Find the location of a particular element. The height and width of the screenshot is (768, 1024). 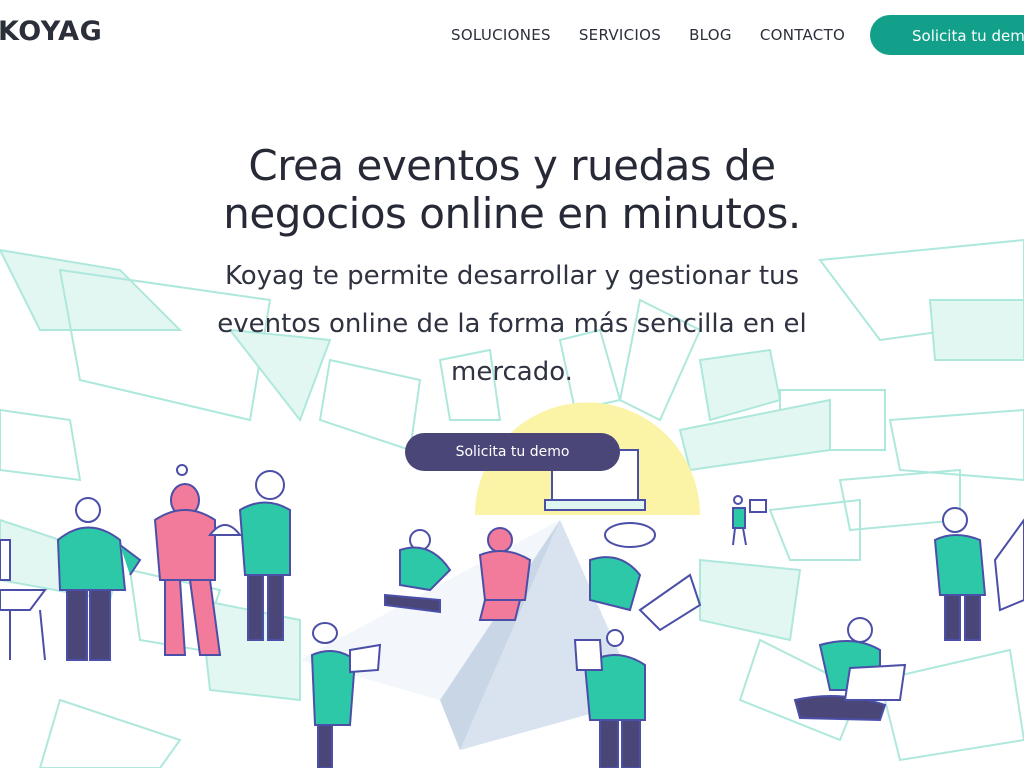

person-right-waving is located at coordinates (978, 574).